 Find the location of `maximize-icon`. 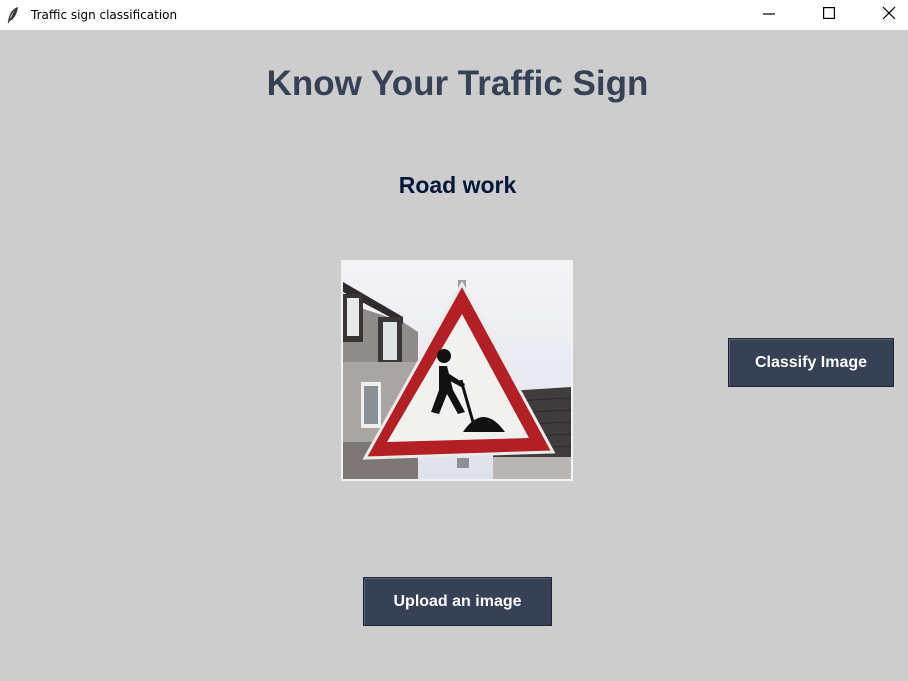

maximize-icon is located at coordinates (829, 15).